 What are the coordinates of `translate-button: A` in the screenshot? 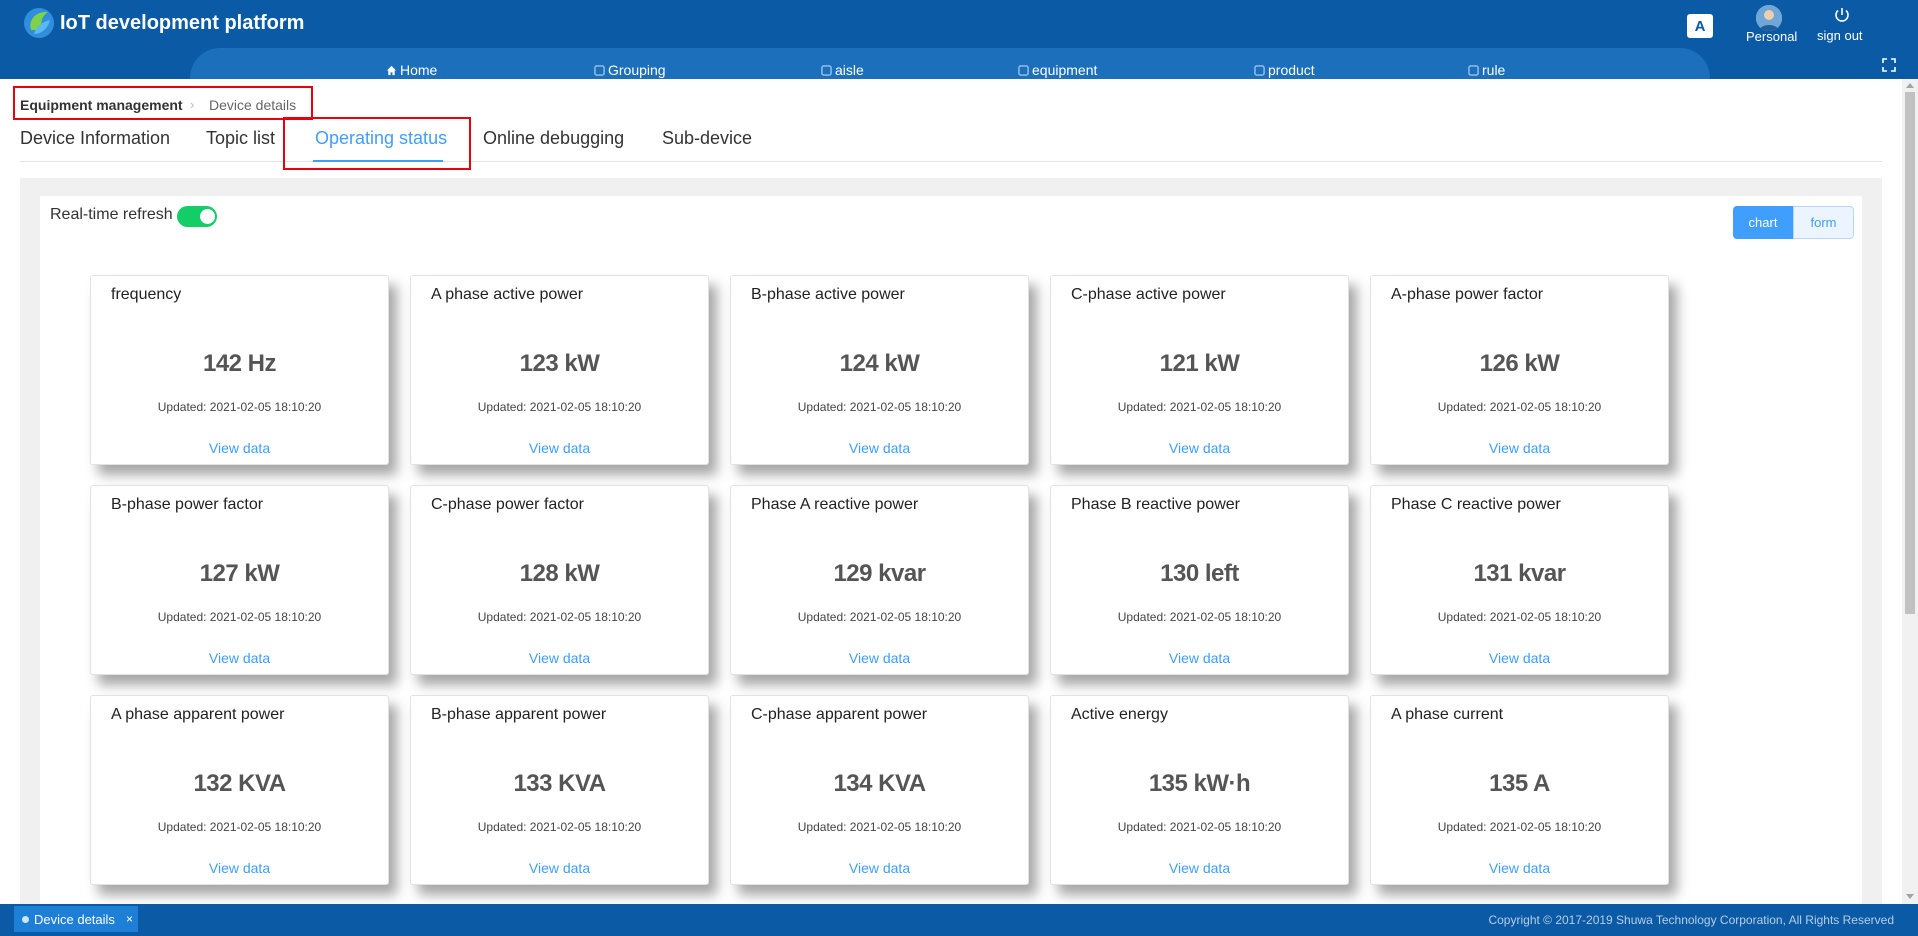 It's located at (1700, 26).